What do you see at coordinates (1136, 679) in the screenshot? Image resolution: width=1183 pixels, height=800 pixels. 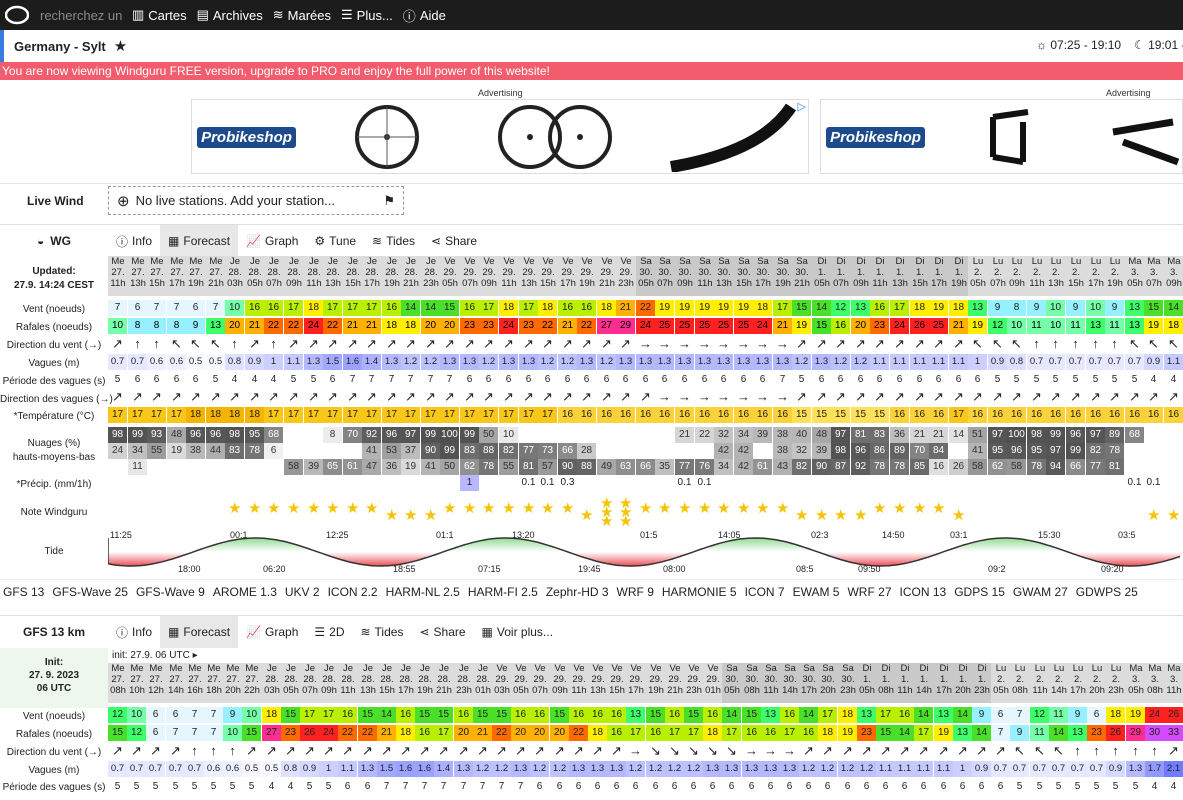 I see `header-date: 3.` at bounding box center [1136, 679].